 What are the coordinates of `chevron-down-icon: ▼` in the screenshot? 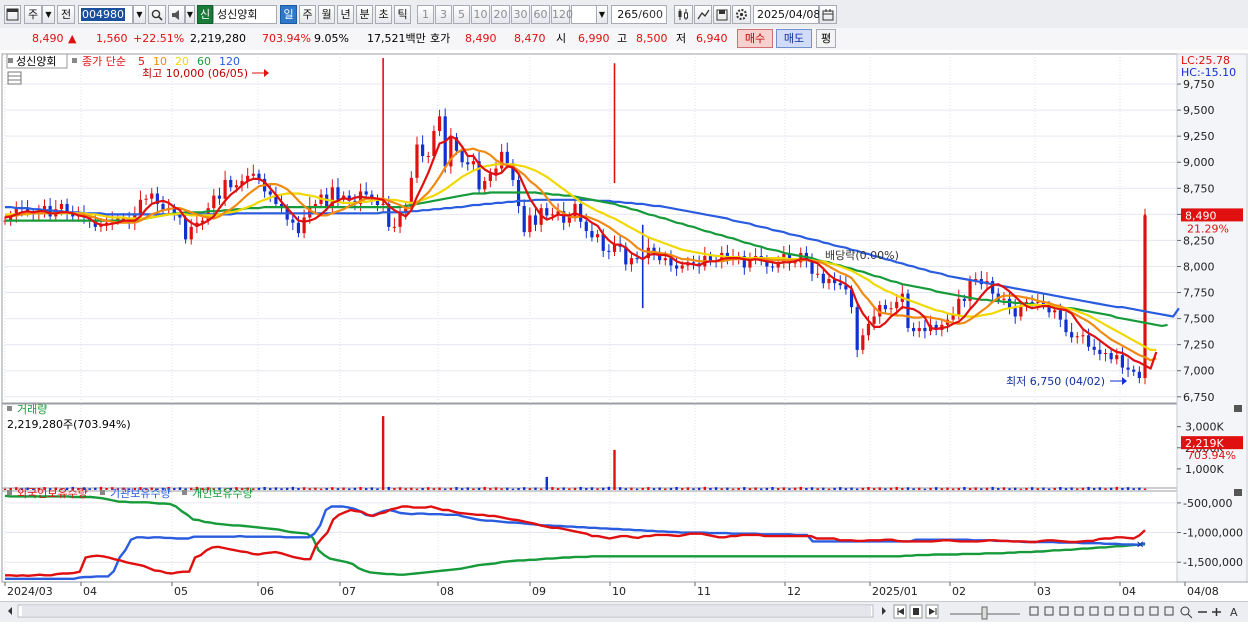 It's located at (48, 14).